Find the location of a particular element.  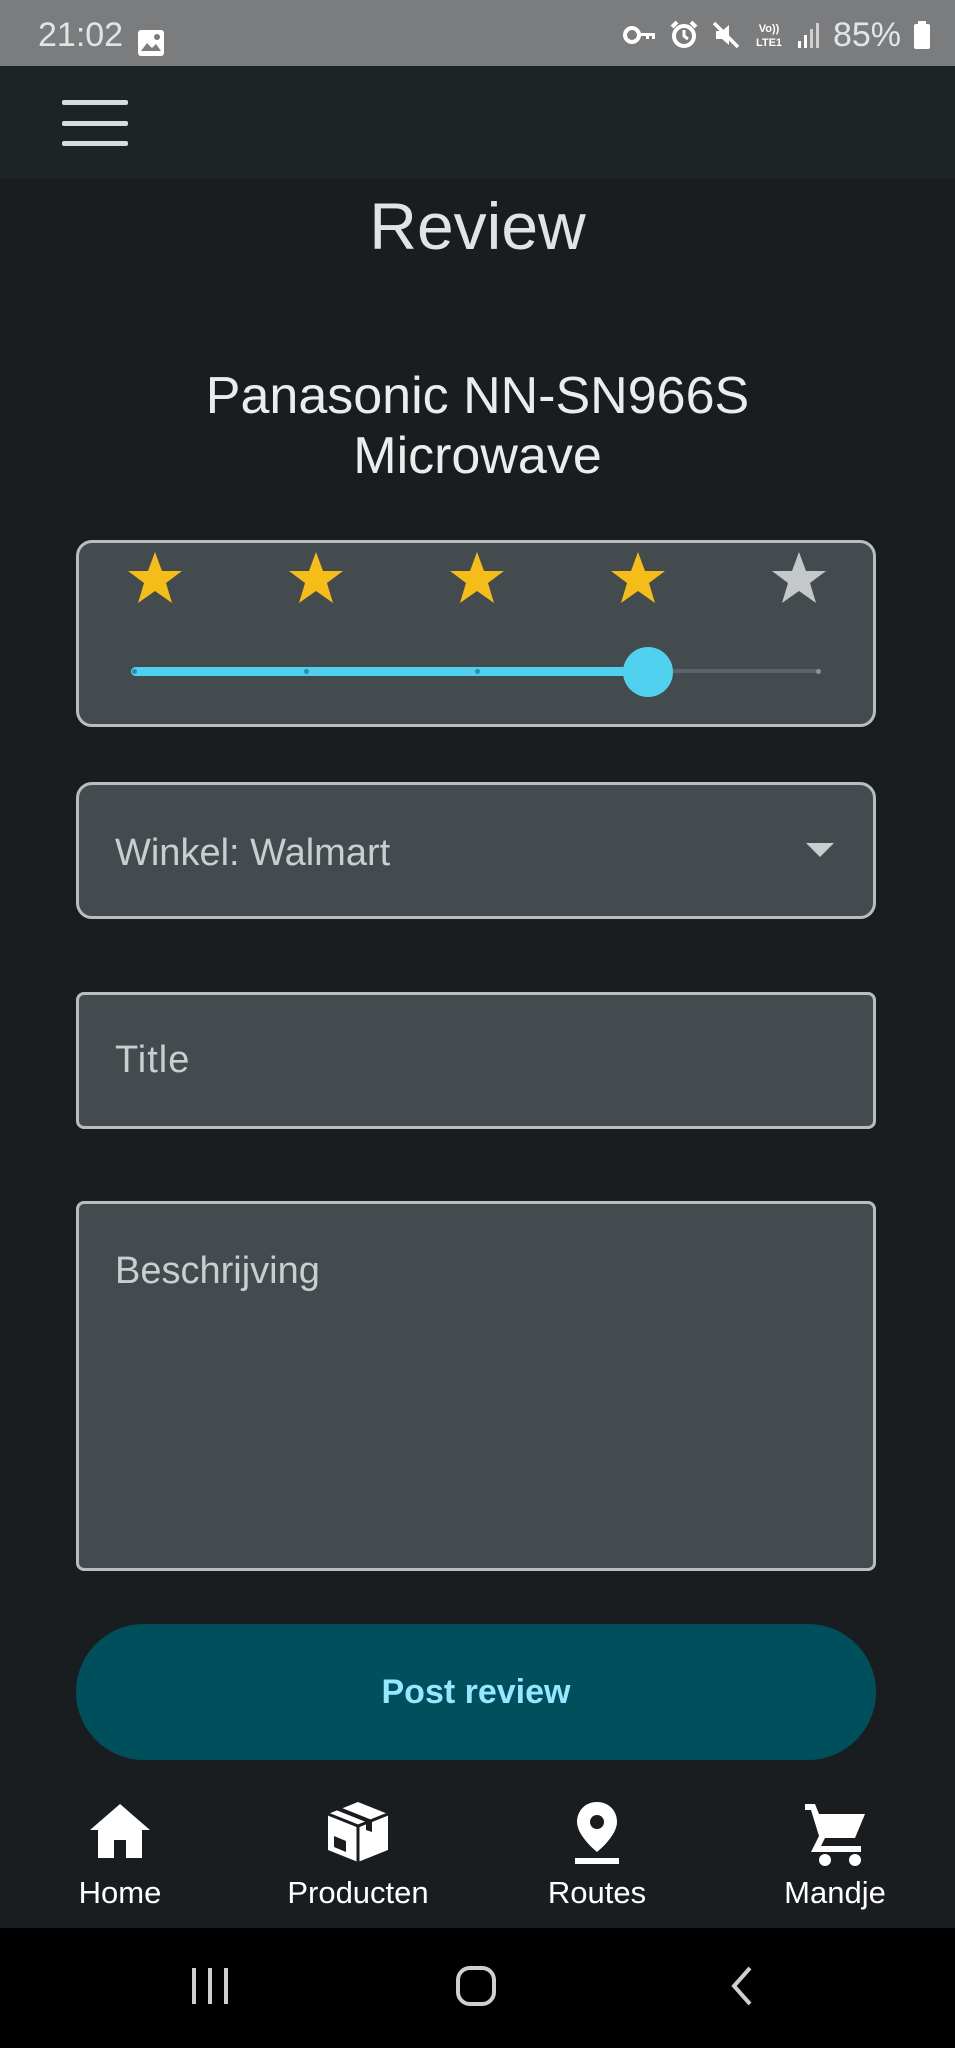

rating-slider-active-track is located at coordinates (389, 671).